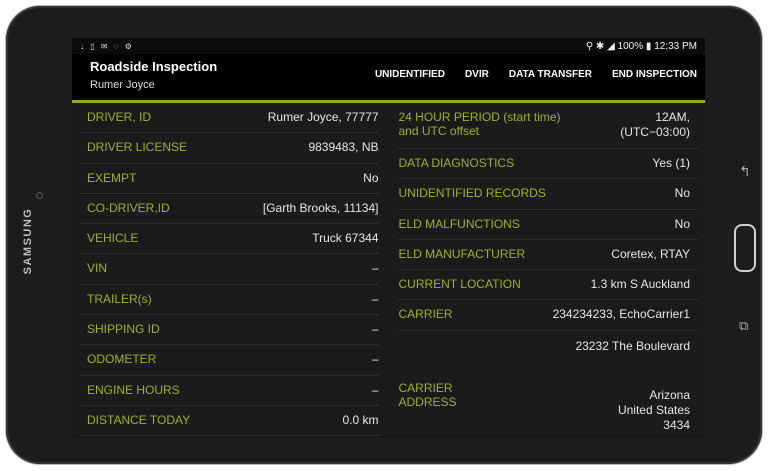  I want to click on row-label: DISTANCE TODAY, so click(139, 419).